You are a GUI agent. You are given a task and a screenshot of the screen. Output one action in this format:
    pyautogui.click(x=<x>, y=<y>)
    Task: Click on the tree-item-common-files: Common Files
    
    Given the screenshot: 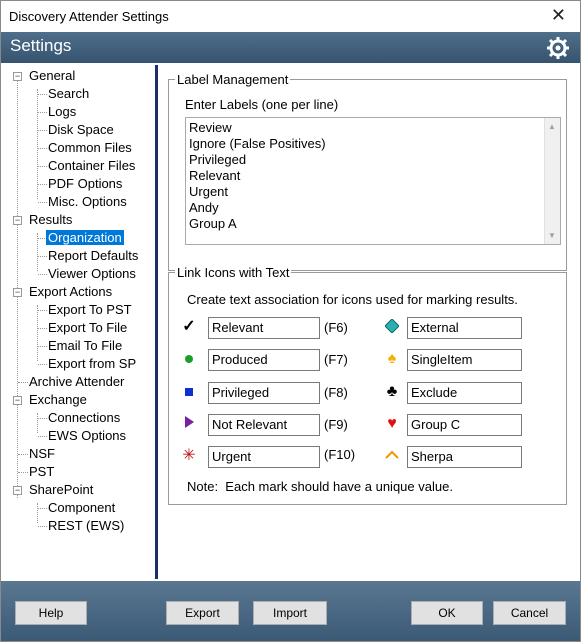 What is the action you would take?
    pyautogui.click(x=90, y=148)
    